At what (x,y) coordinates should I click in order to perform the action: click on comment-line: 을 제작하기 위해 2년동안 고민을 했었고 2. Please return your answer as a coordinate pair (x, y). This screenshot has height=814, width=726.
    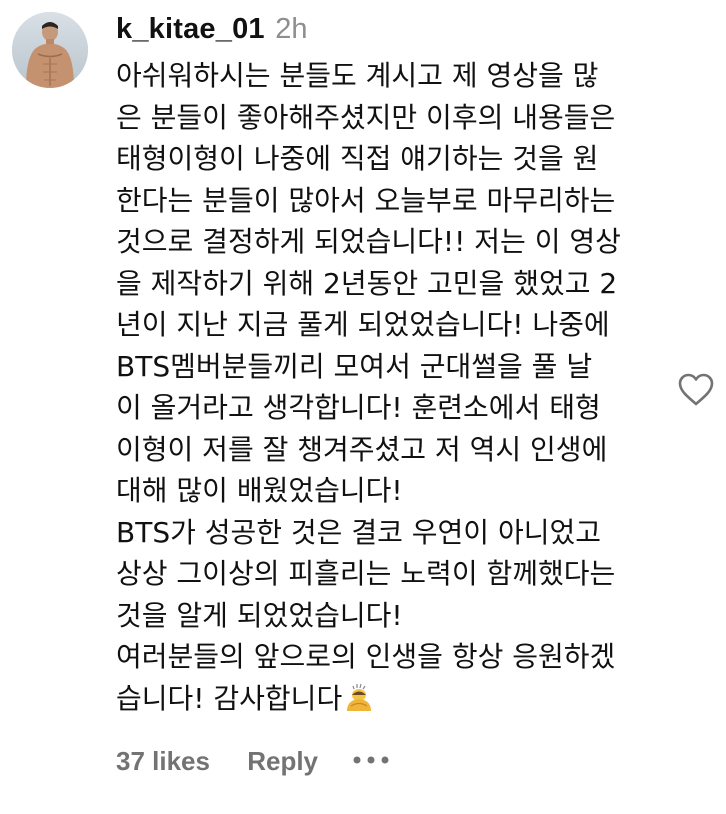
    Looking at the image, I should click on (393, 284).